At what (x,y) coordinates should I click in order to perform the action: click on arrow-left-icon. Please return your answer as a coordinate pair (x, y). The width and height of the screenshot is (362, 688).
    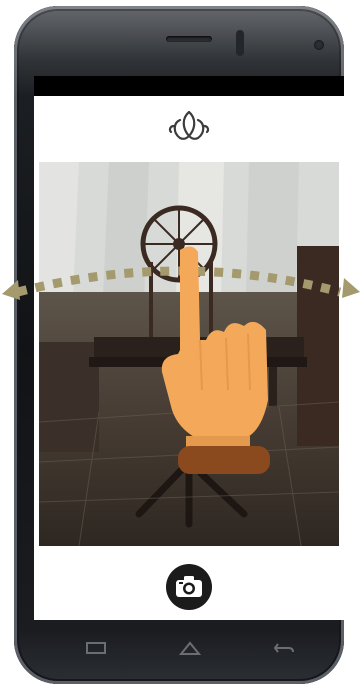
    Looking at the image, I should click on (11, 290).